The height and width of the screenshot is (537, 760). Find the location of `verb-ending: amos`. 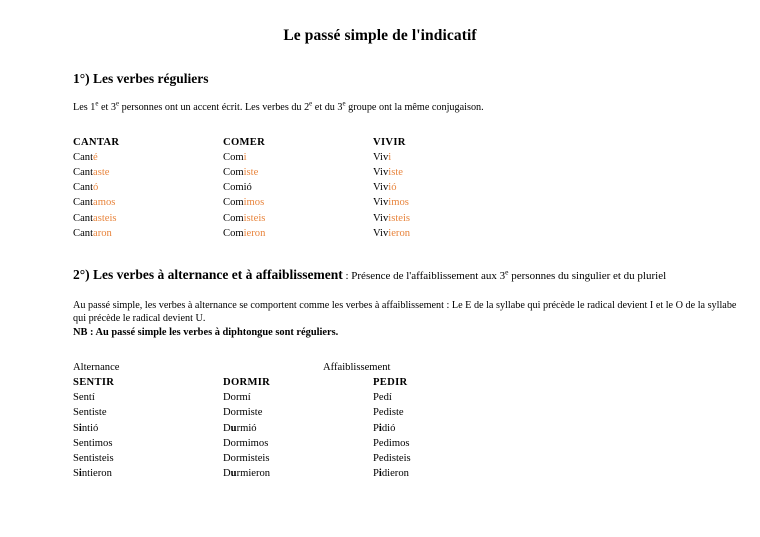

verb-ending: amos is located at coordinates (104, 203).